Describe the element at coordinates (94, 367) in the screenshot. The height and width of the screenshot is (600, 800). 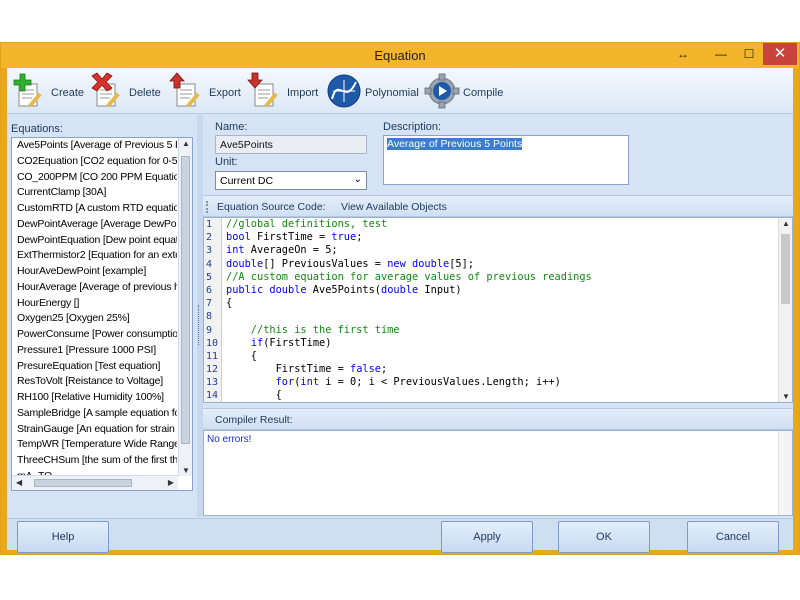
I see `equation-list-item: PresureEquation [Test equation]` at that location.